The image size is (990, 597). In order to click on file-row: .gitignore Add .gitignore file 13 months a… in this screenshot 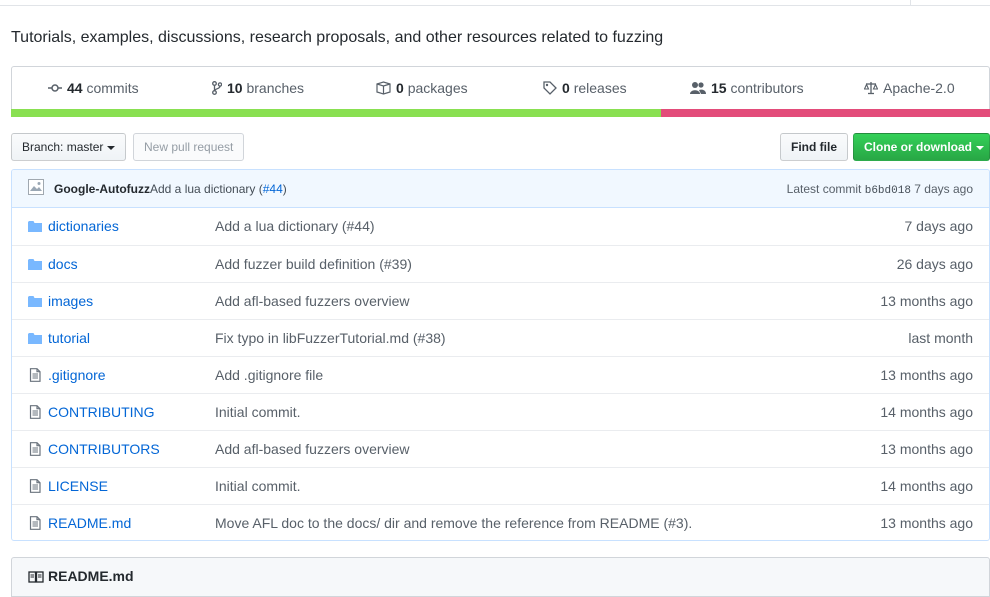, I will do `click(500, 374)`.